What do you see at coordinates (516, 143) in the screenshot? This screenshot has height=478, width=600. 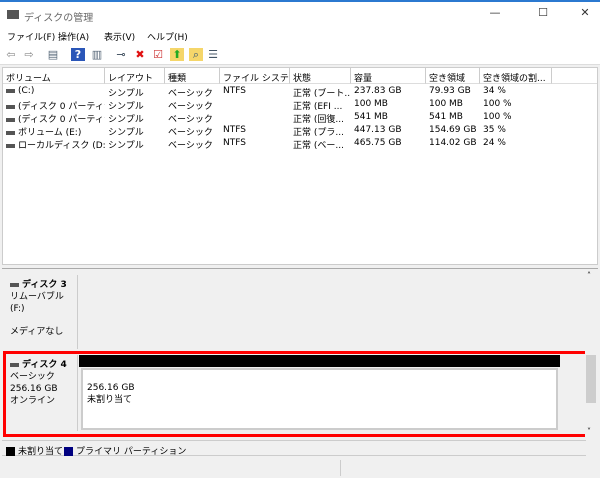 I see `table-cell: 24 %` at bounding box center [516, 143].